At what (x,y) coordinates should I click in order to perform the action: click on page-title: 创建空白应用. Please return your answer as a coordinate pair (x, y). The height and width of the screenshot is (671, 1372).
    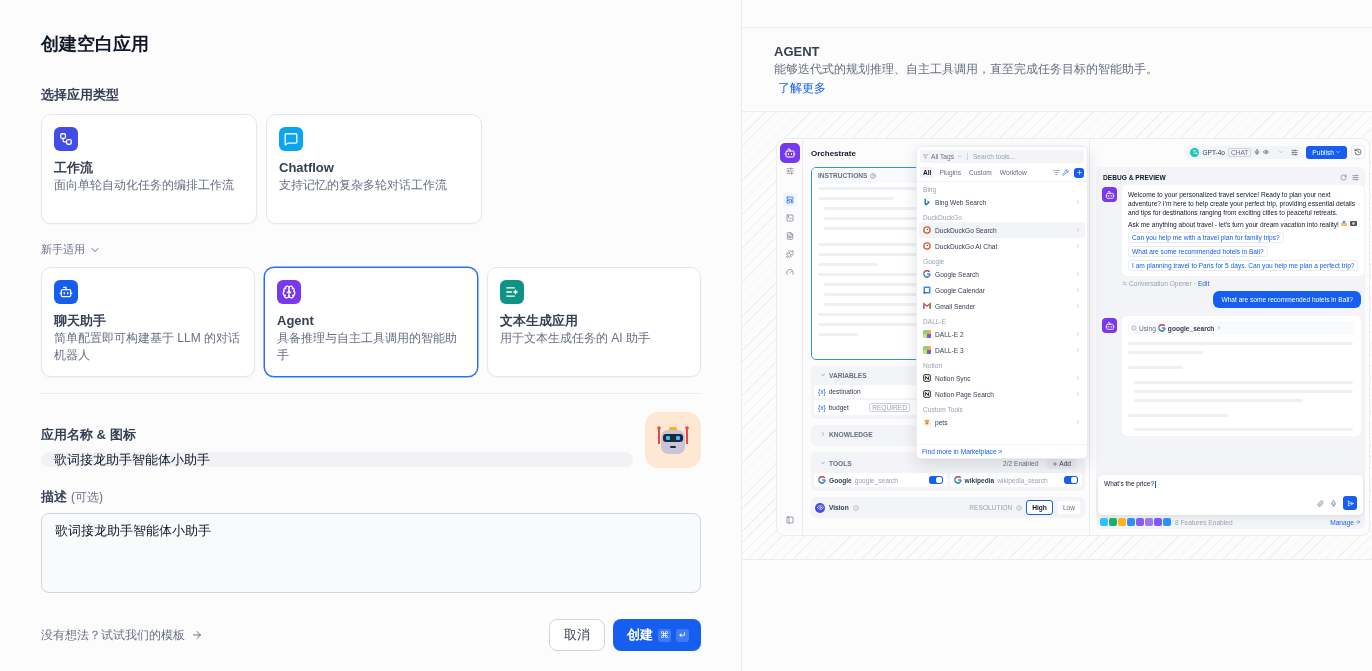
    Looking at the image, I should click on (95, 44).